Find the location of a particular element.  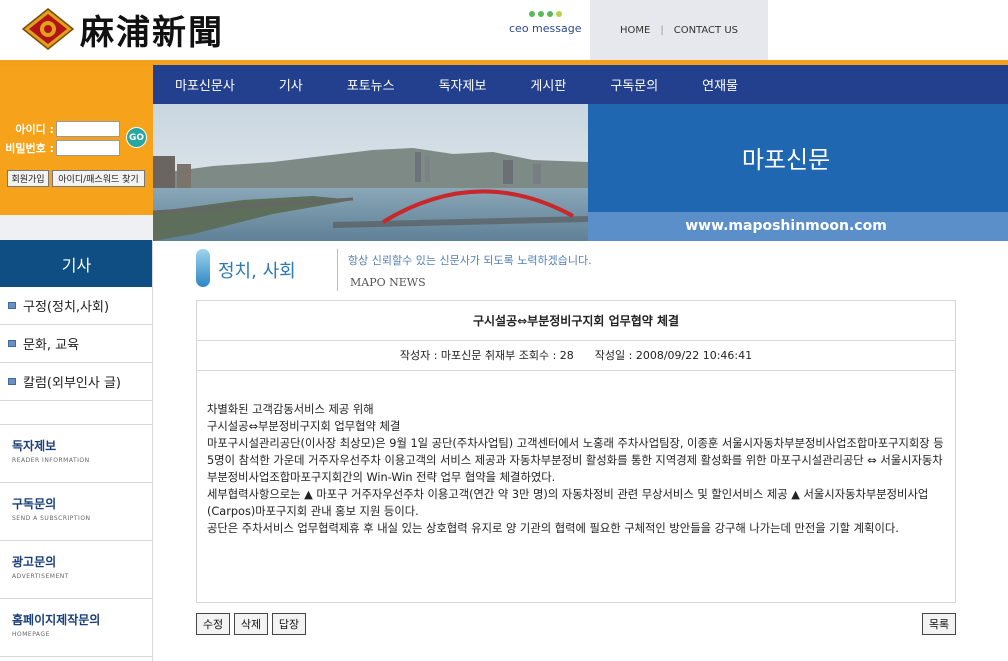

login-go-button: GO is located at coordinates (136, 137).